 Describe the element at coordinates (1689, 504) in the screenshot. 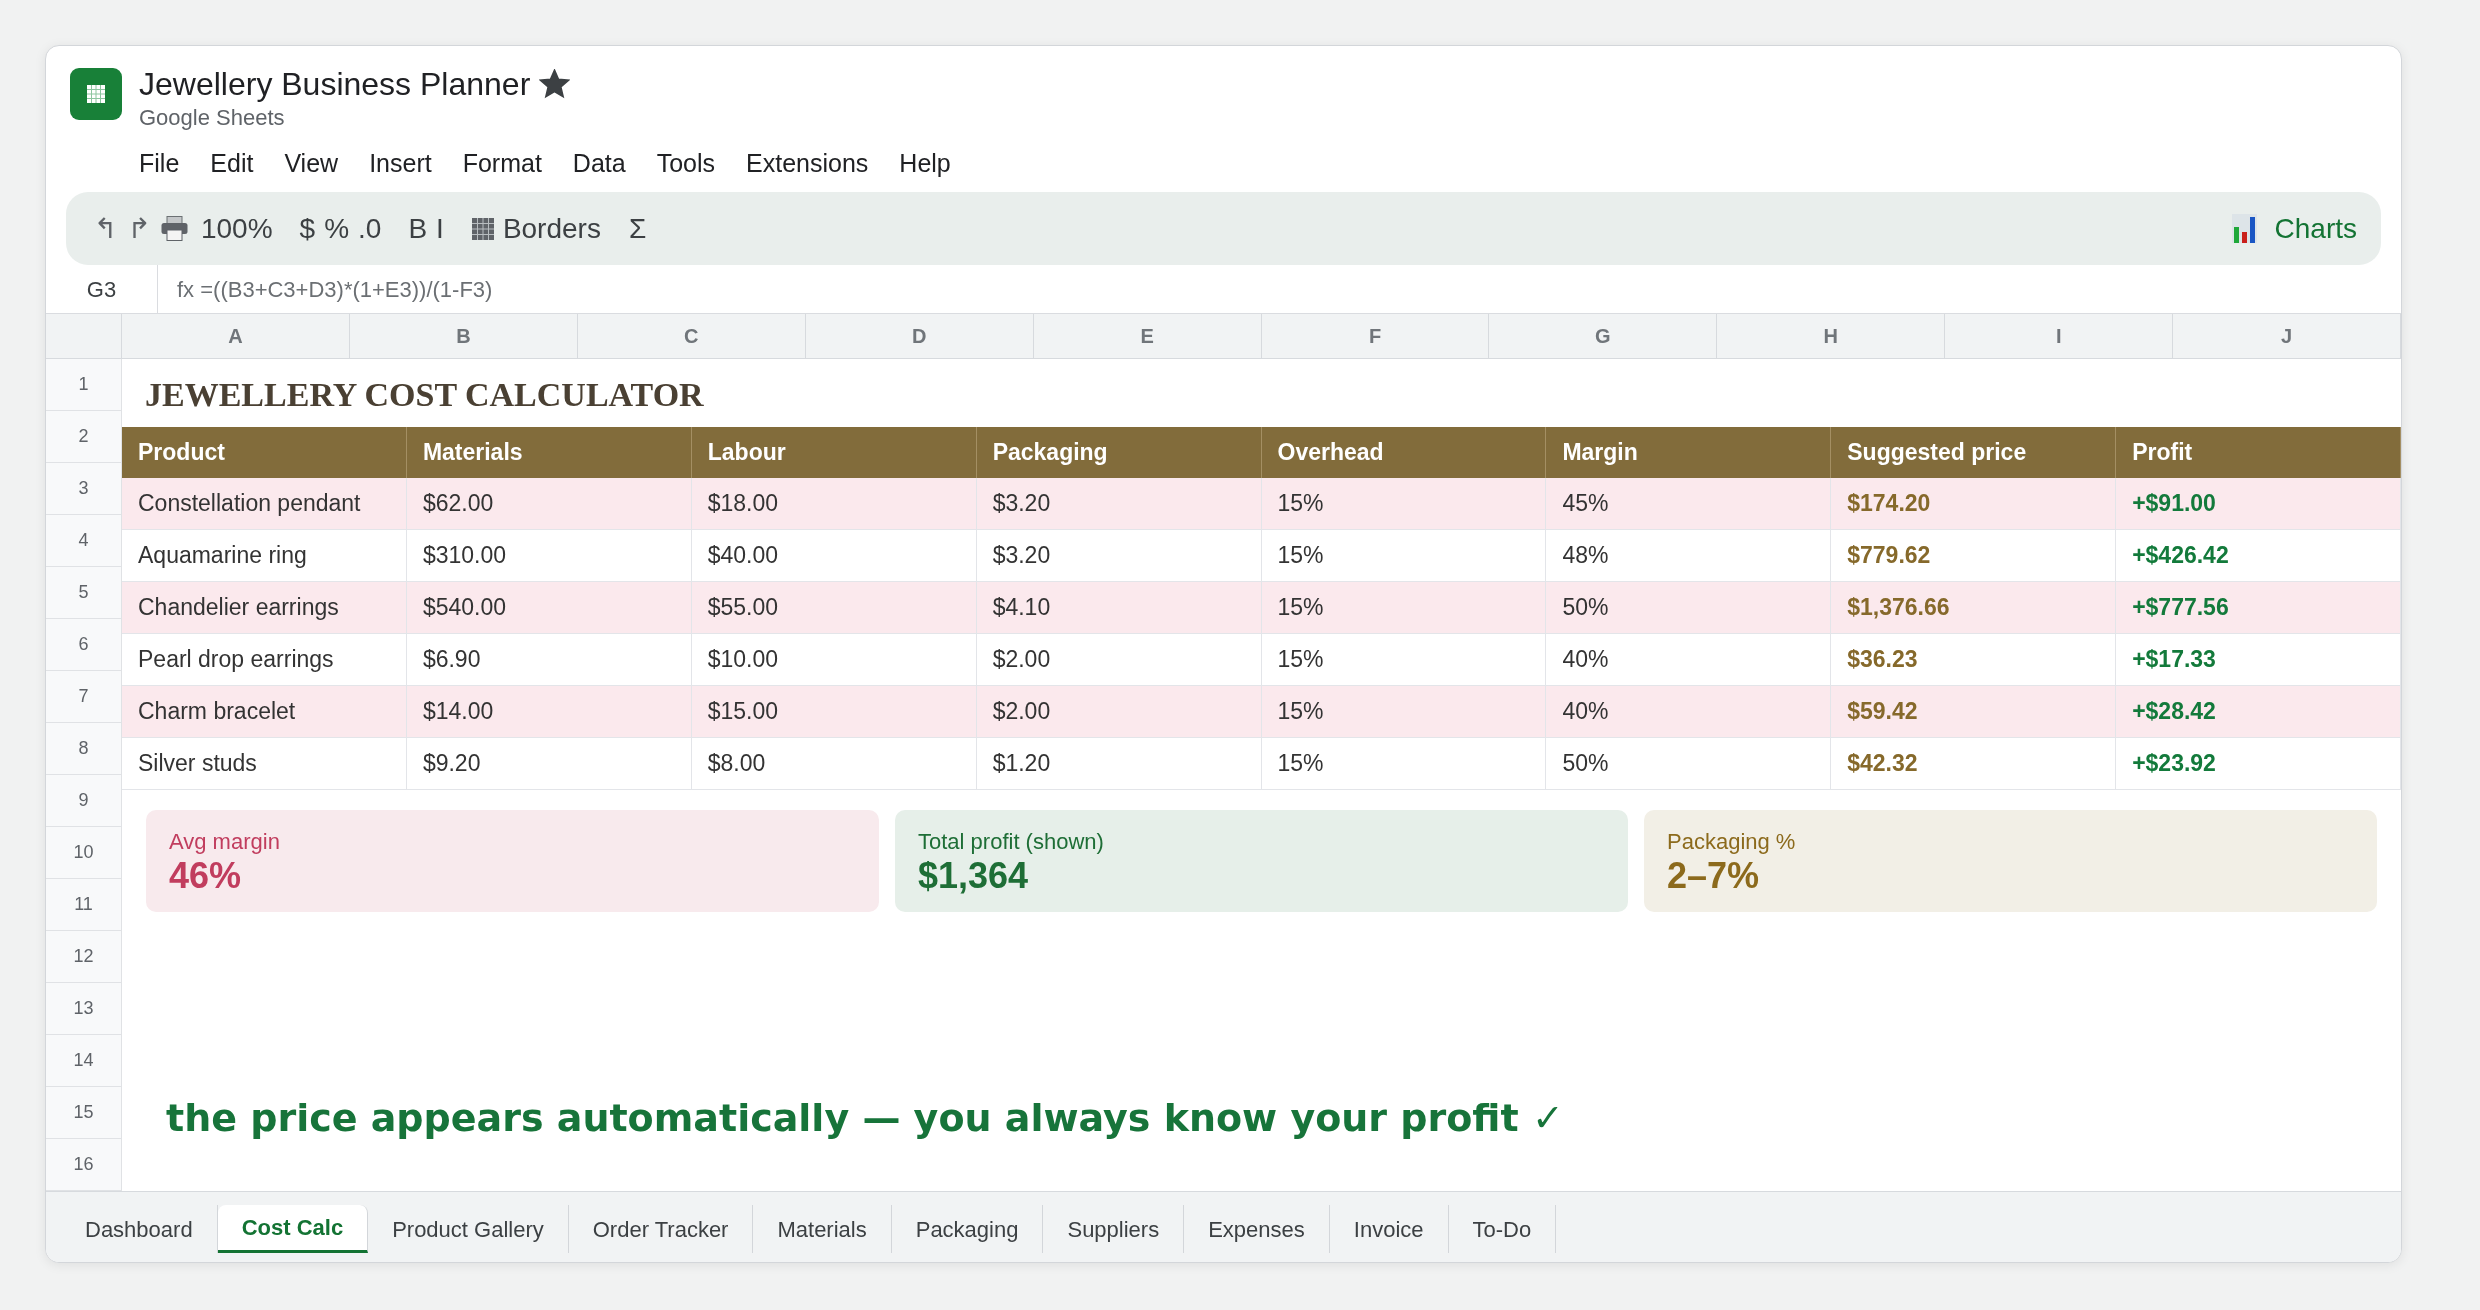

I see `table-cell: 45%` at that location.